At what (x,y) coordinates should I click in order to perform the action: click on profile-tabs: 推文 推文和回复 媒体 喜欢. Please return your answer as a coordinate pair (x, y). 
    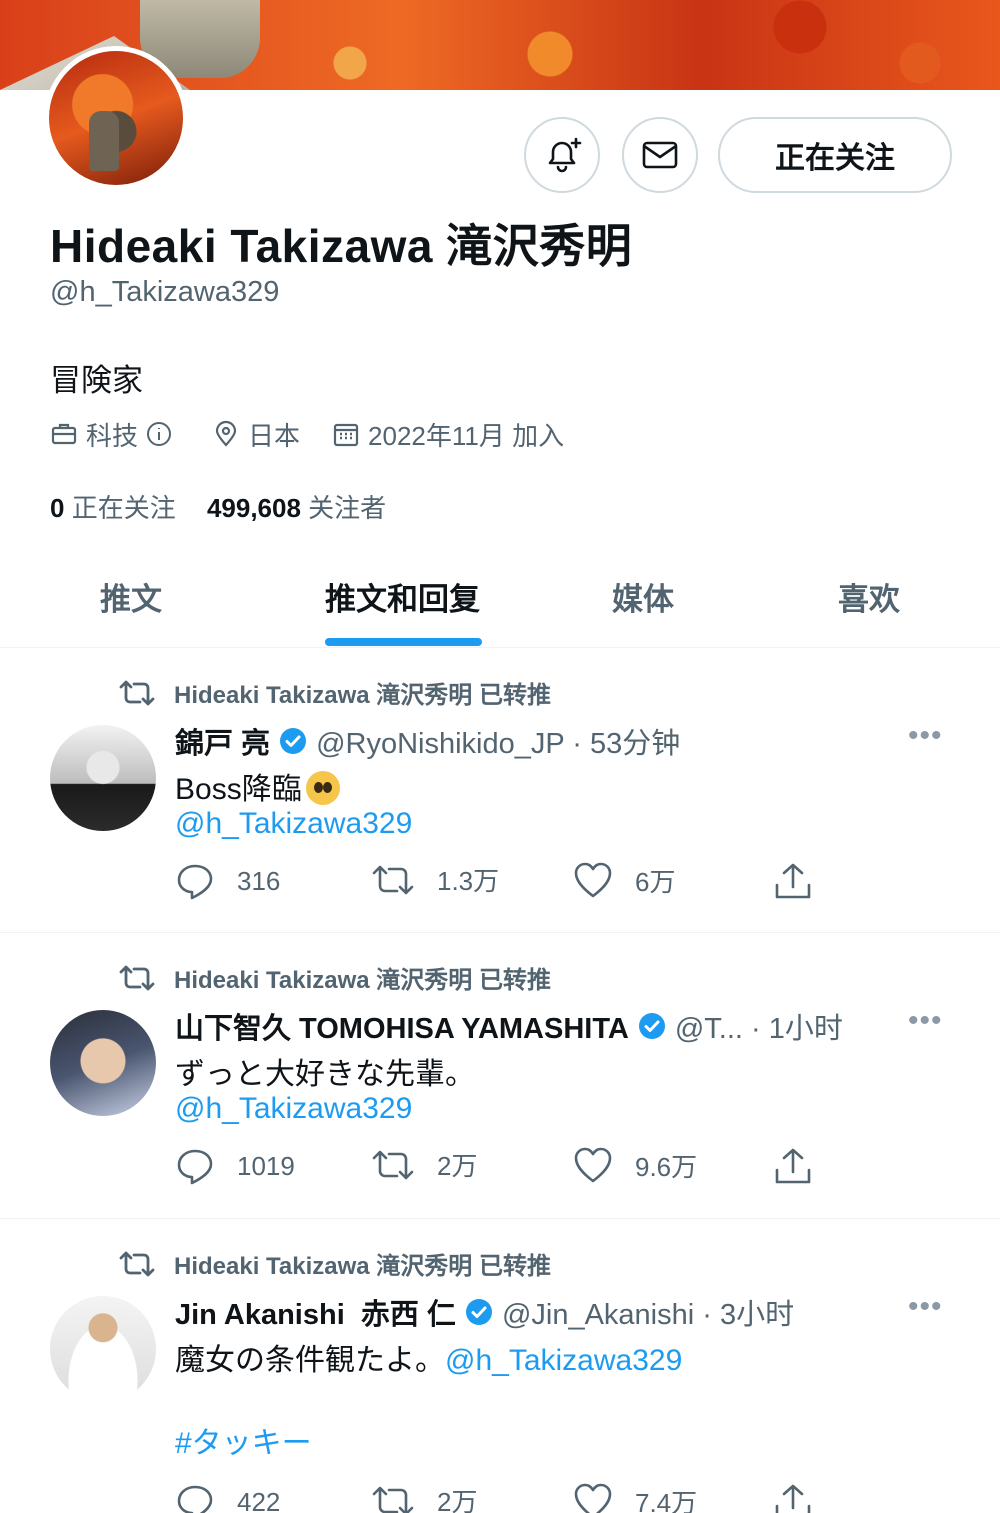
    Looking at the image, I should click on (500, 604).